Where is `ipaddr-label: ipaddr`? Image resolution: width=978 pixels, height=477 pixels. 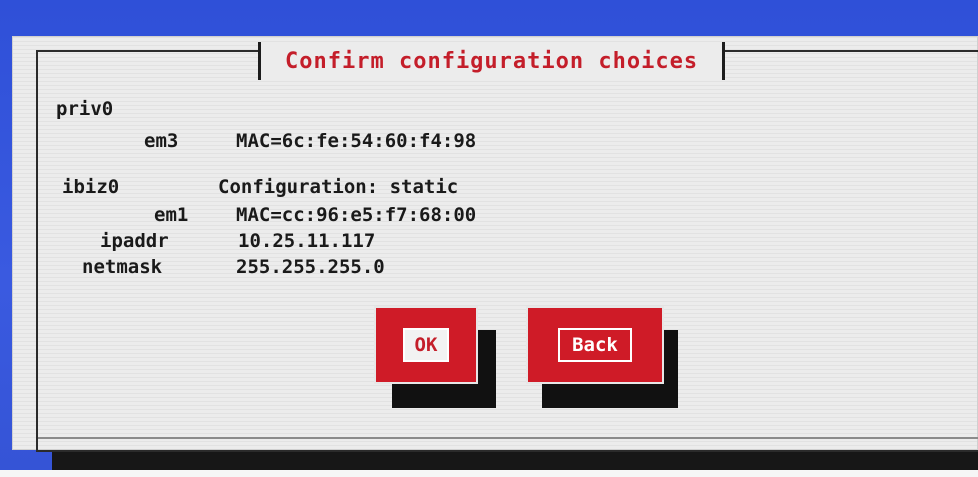 ipaddr-label: ipaddr is located at coordinates (134, 241).